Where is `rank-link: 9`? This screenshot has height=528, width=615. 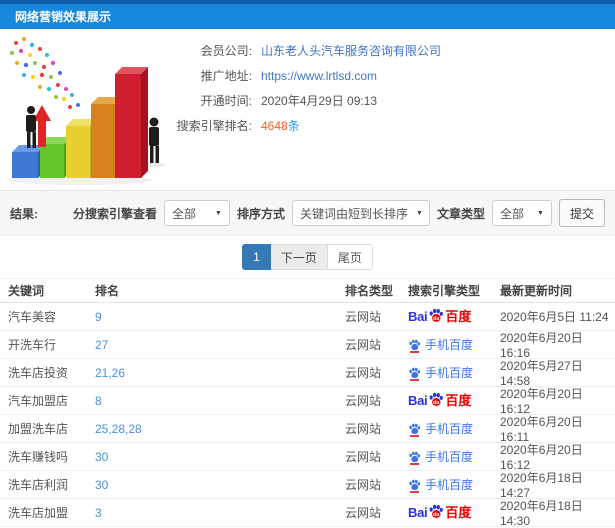
rank-link: 9 is located at coordinates (98, 317).